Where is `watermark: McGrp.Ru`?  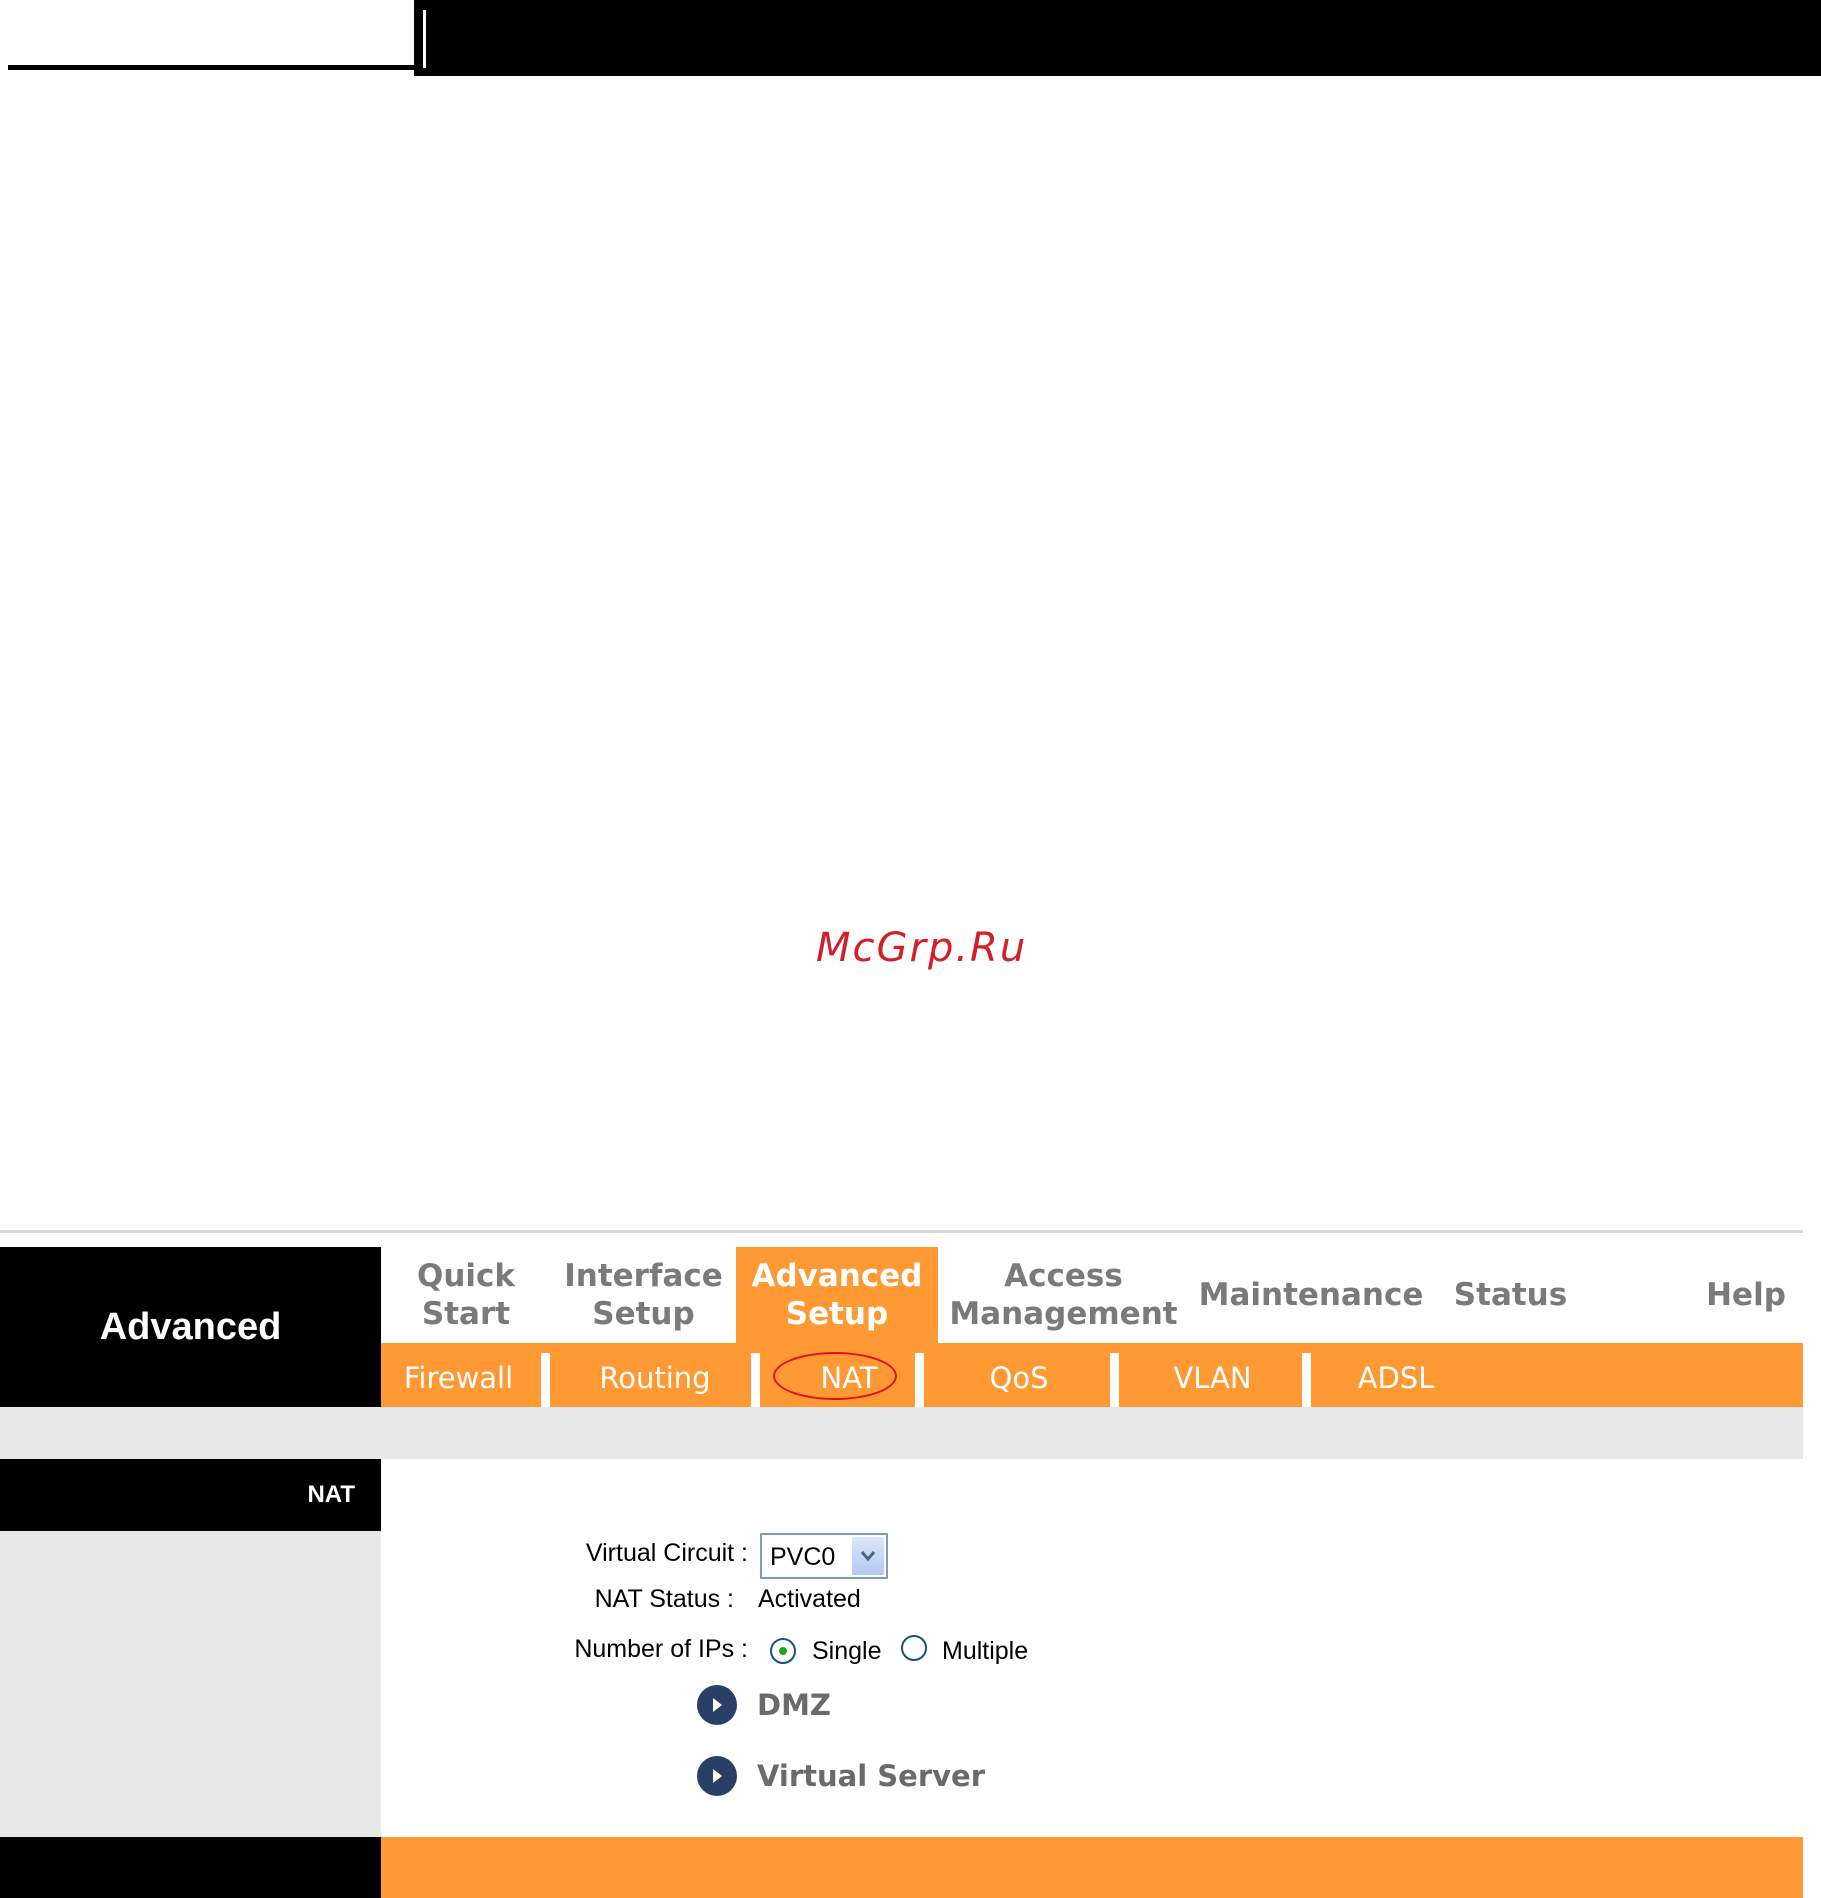 watermark: McGrp.Ru is located at coordinates (922, 948).